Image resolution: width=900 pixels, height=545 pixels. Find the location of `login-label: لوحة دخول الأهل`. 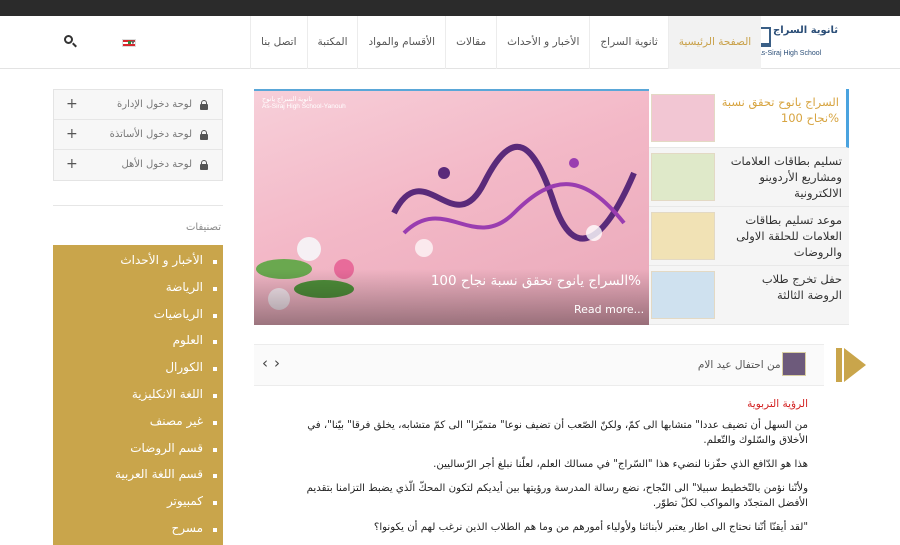

login-label: لوحة دخول الأهل is located at coordinates (156, 164).